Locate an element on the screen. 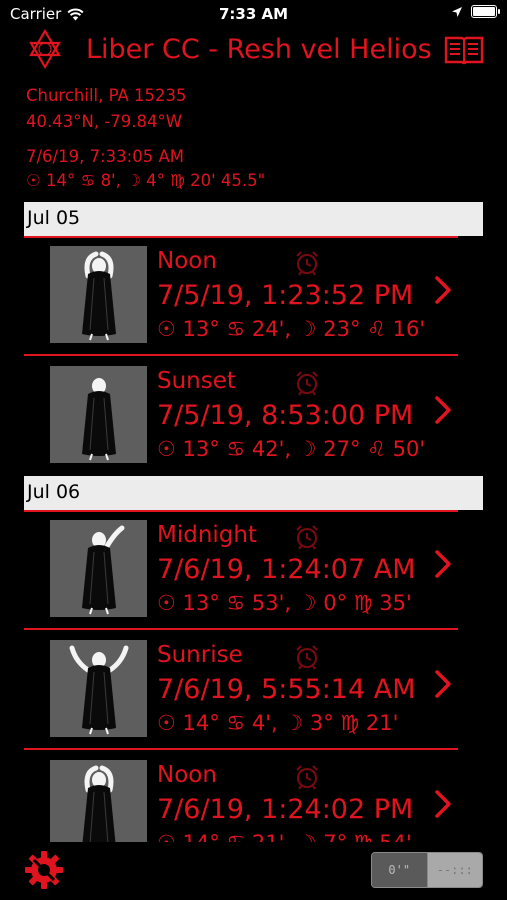 Image resolution: width=507 pixels, height=900 pixels. app-header: Liber CC - Resh vel Helios is located at coordinates (253, 51).